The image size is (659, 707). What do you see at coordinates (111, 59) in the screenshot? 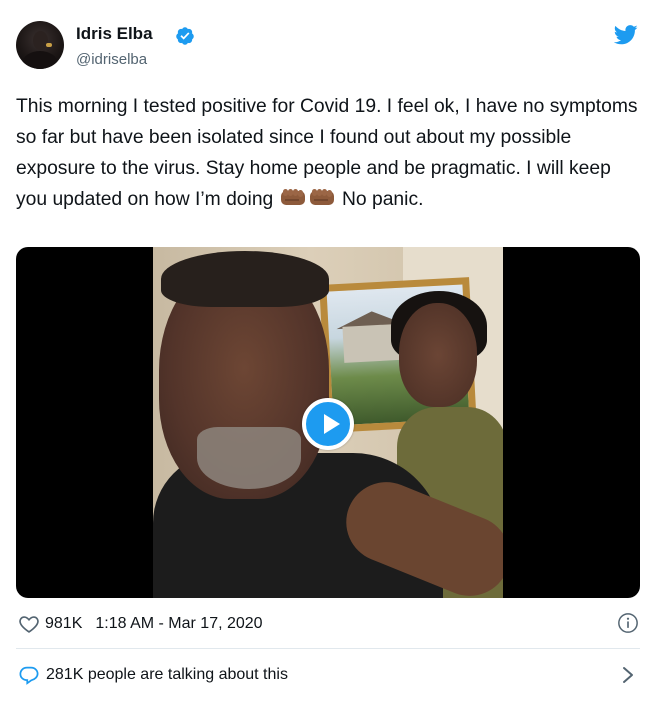
I see `author-handle: @idriselba` at bounding box center [111, 59].